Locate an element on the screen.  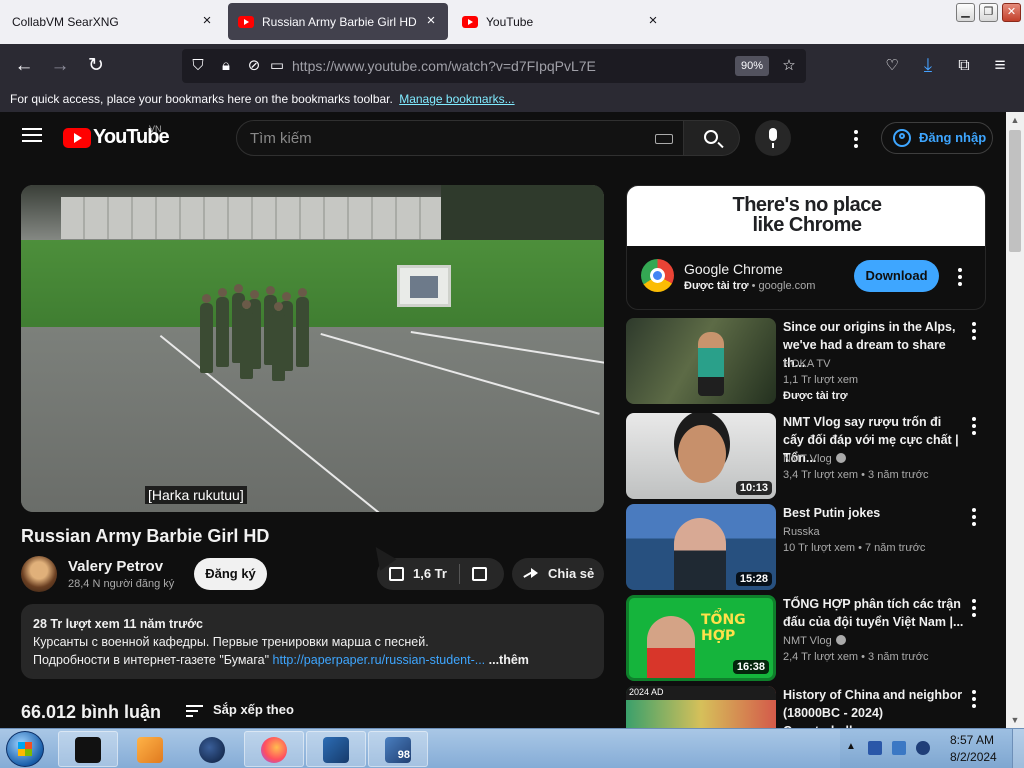
network-icon is located at coordinates (875, 748).